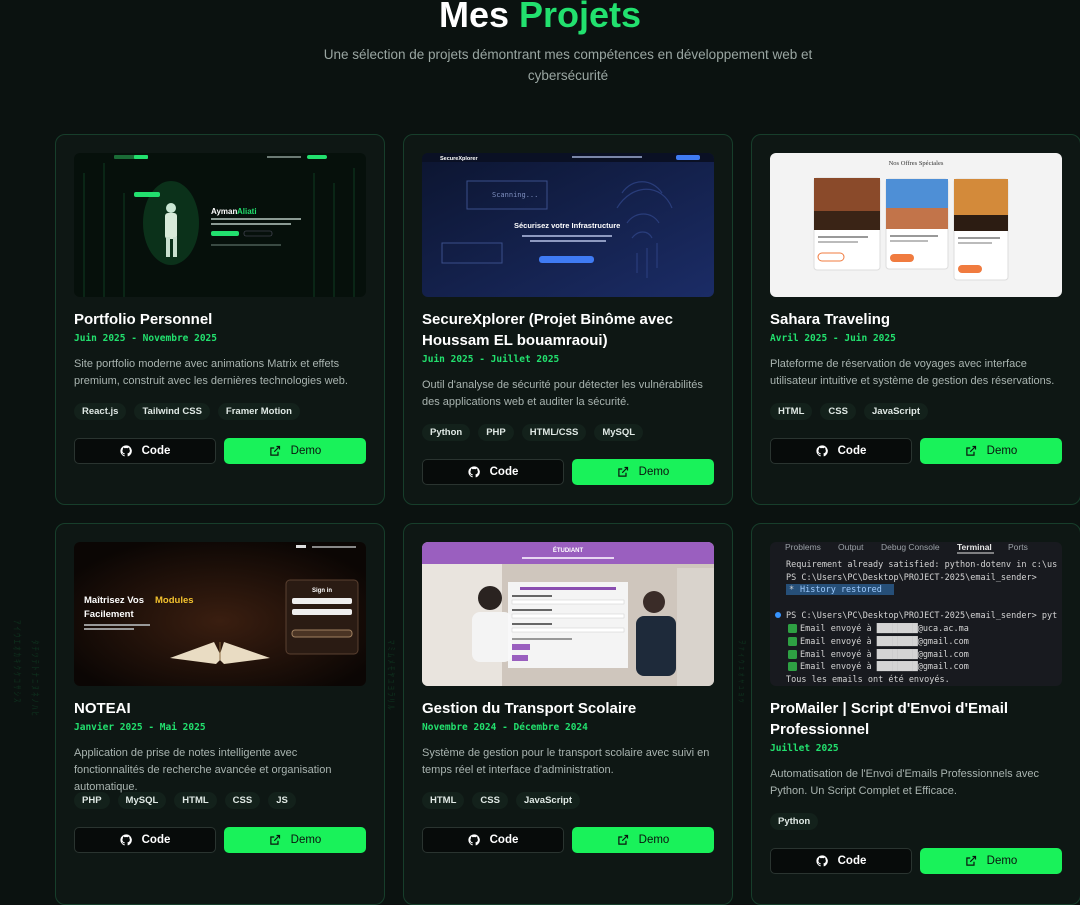 This screenshot has height=905, width=1080. I want to click on project-title: NOTEAI, so click(102, 708).